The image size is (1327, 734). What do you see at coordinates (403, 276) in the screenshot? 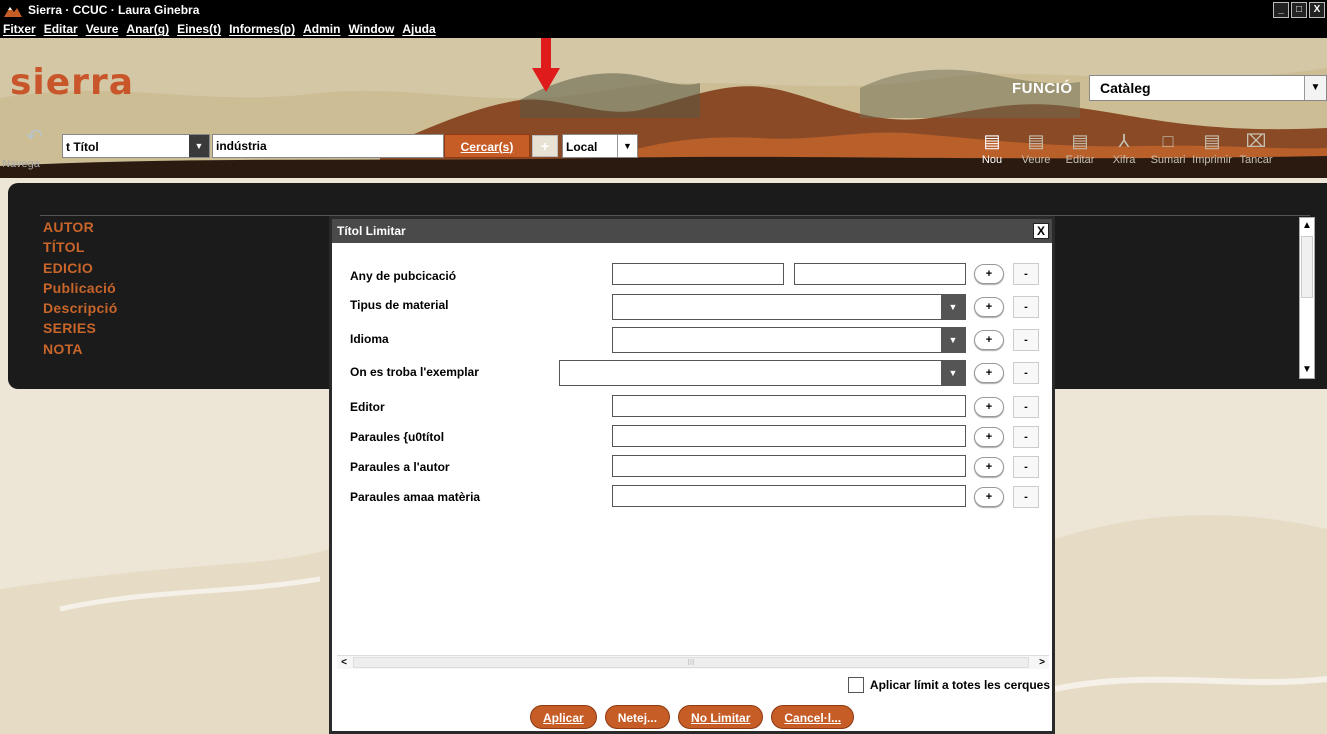
I see `limit-label-year: Any de pubcicació` at bounding box center [403, 276].